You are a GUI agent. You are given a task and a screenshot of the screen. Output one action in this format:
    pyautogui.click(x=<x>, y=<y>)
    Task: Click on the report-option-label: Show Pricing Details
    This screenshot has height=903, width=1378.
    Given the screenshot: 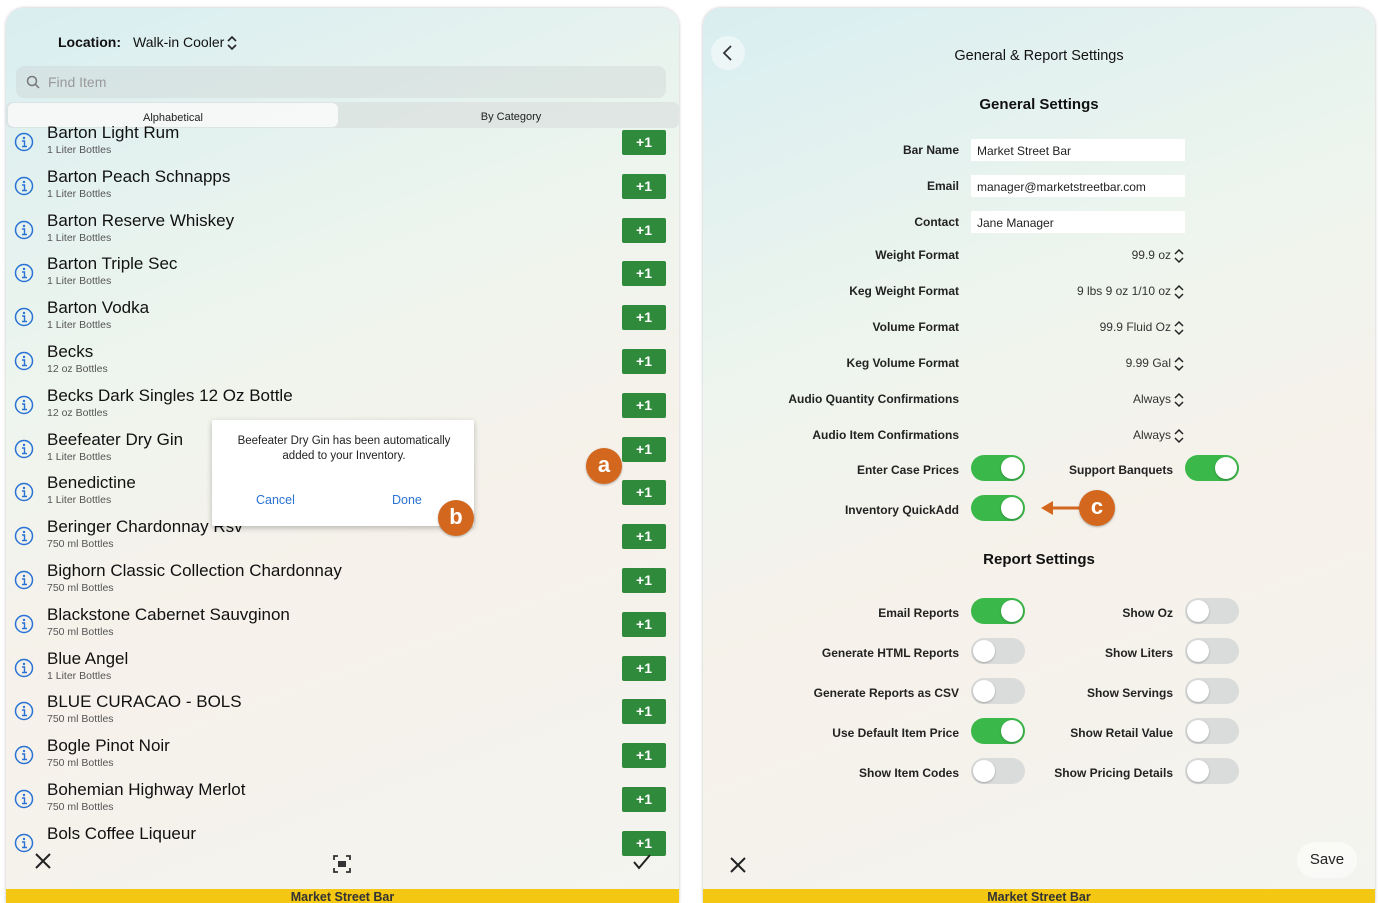 What is the action you would take?
    pyautogui.click(x=1113, y=773)
    